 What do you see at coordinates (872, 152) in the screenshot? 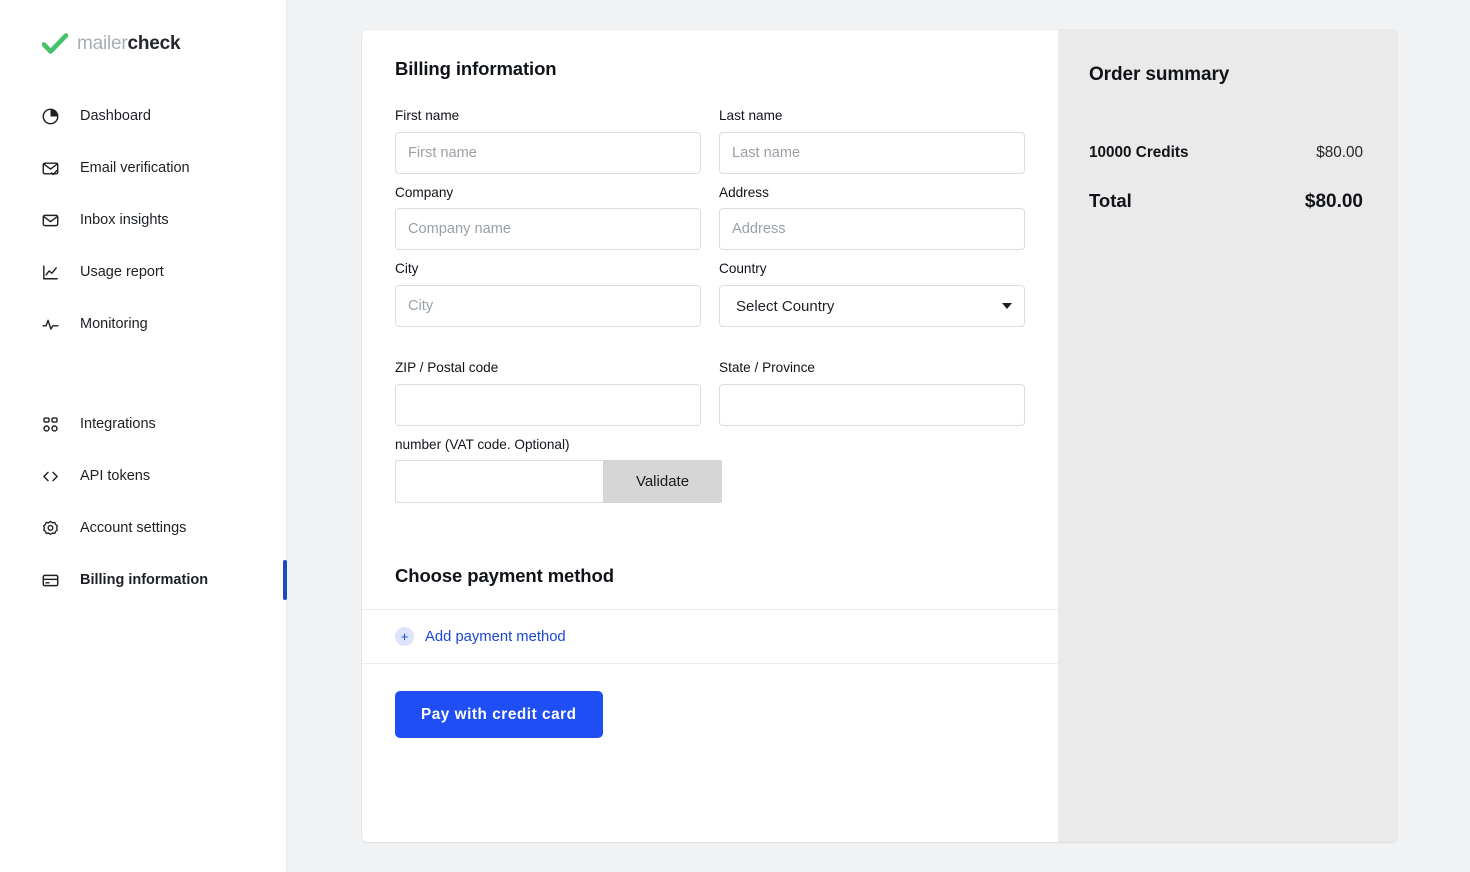
I see `last-name-input` at bounding box center [872, 152].